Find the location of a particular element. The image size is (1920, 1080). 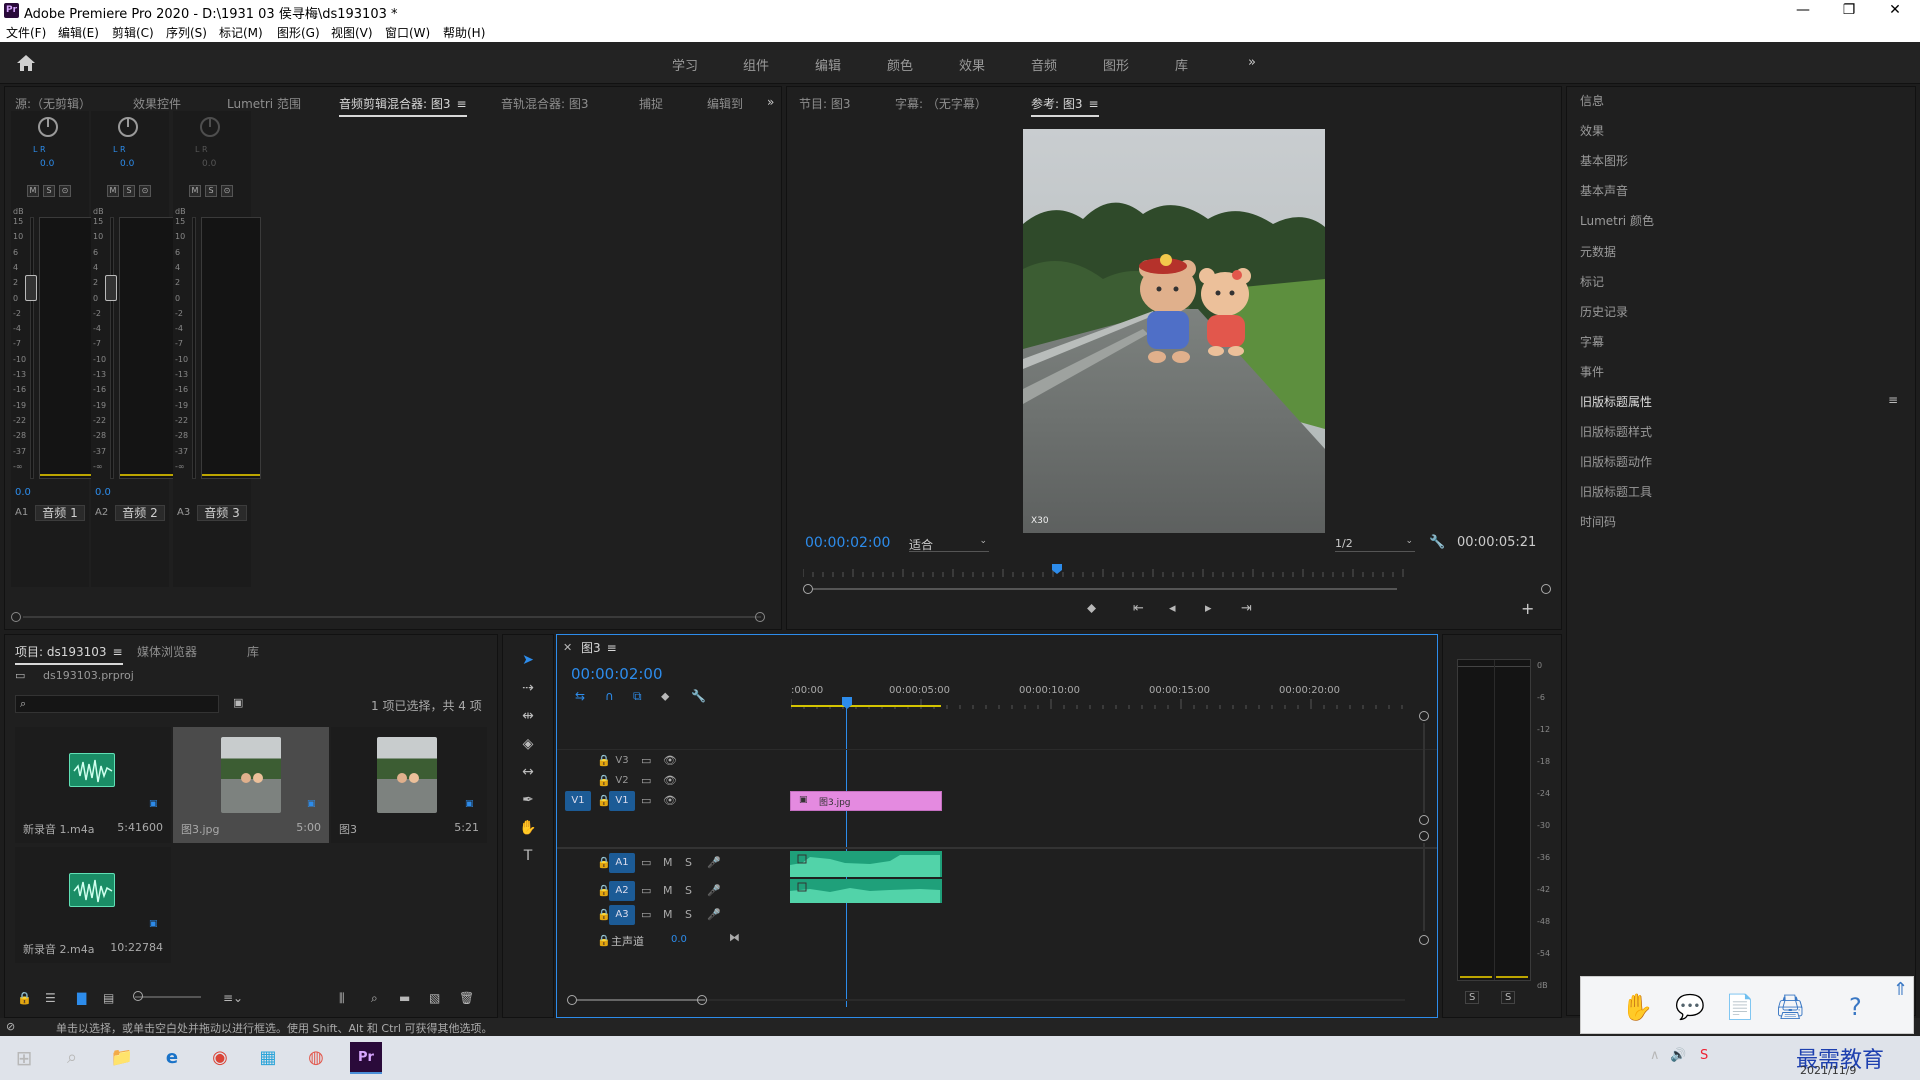

find-icon: ⌕ is located at coordinates (374, 998).